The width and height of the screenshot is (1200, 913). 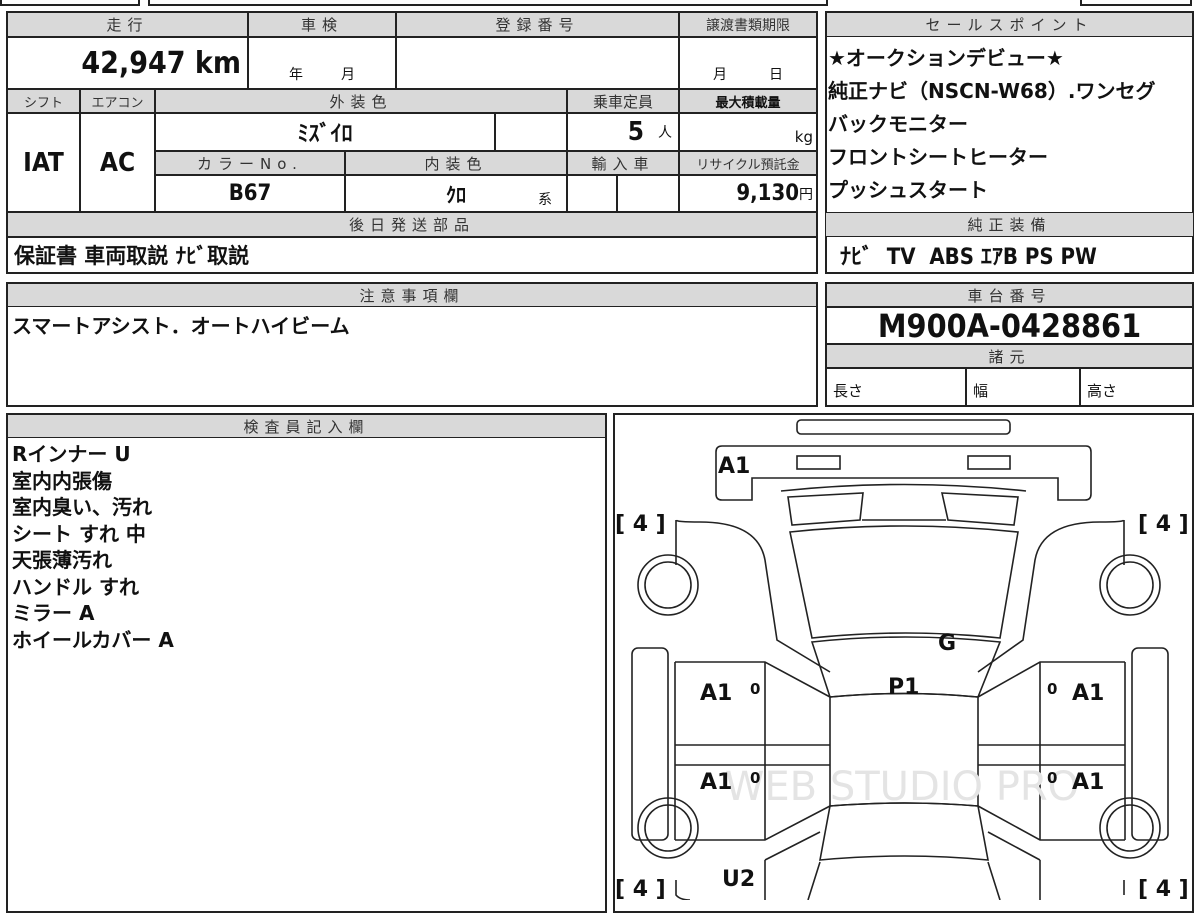 I want to click on wheel-front-left, so click(x=668, y=585).